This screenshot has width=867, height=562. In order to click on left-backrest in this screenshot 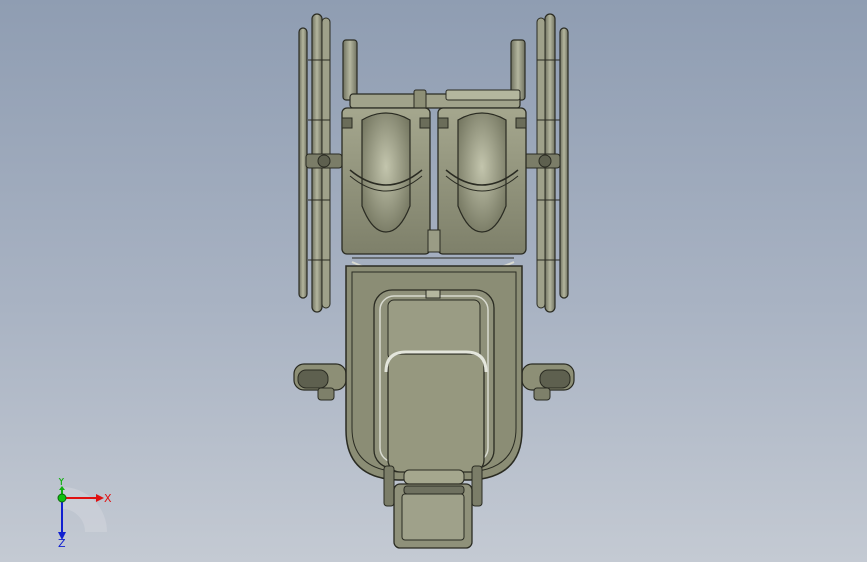, I will do `click(386, 181)`.